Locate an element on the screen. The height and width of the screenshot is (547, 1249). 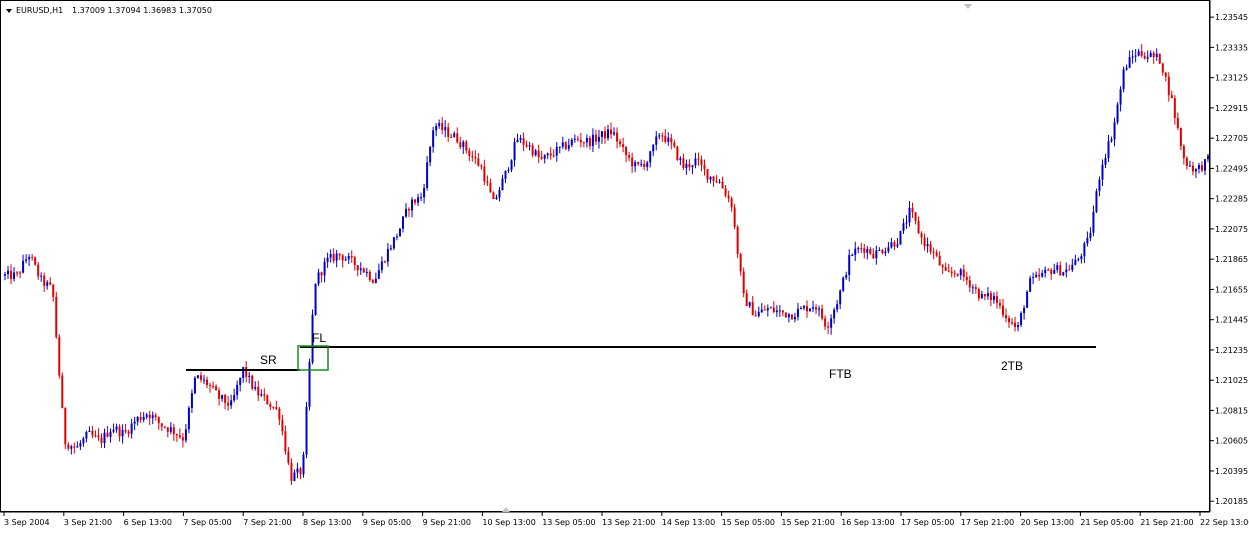
time-tick-label: 13 Sep 21:00 is located at coordinates (628, 522).